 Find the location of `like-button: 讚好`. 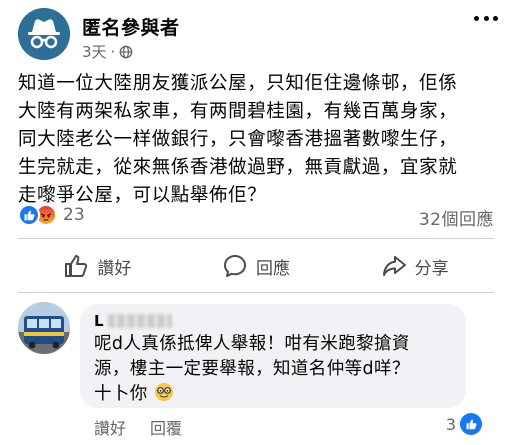

like-button: 讚好 is located at coordinates (97, 266).